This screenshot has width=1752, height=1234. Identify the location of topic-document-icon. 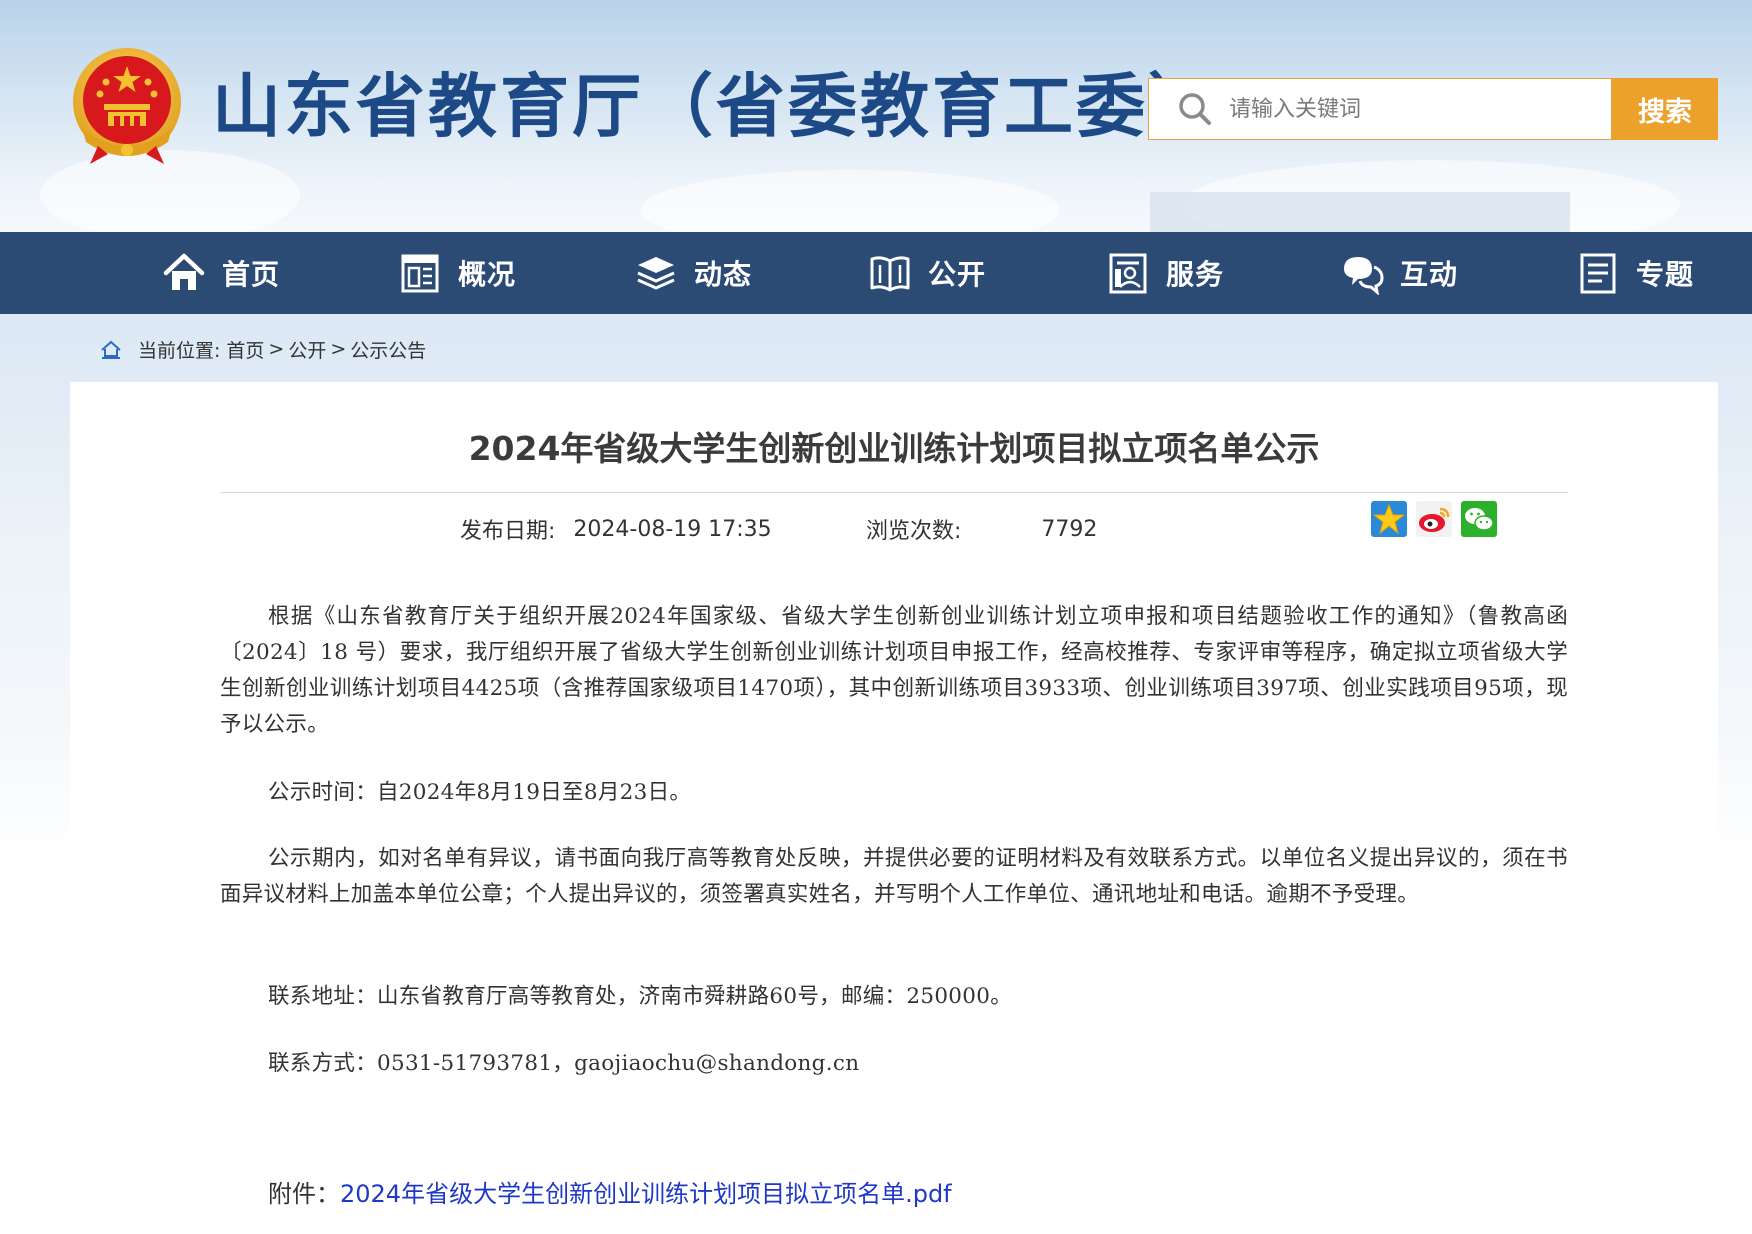
(1598, 273).